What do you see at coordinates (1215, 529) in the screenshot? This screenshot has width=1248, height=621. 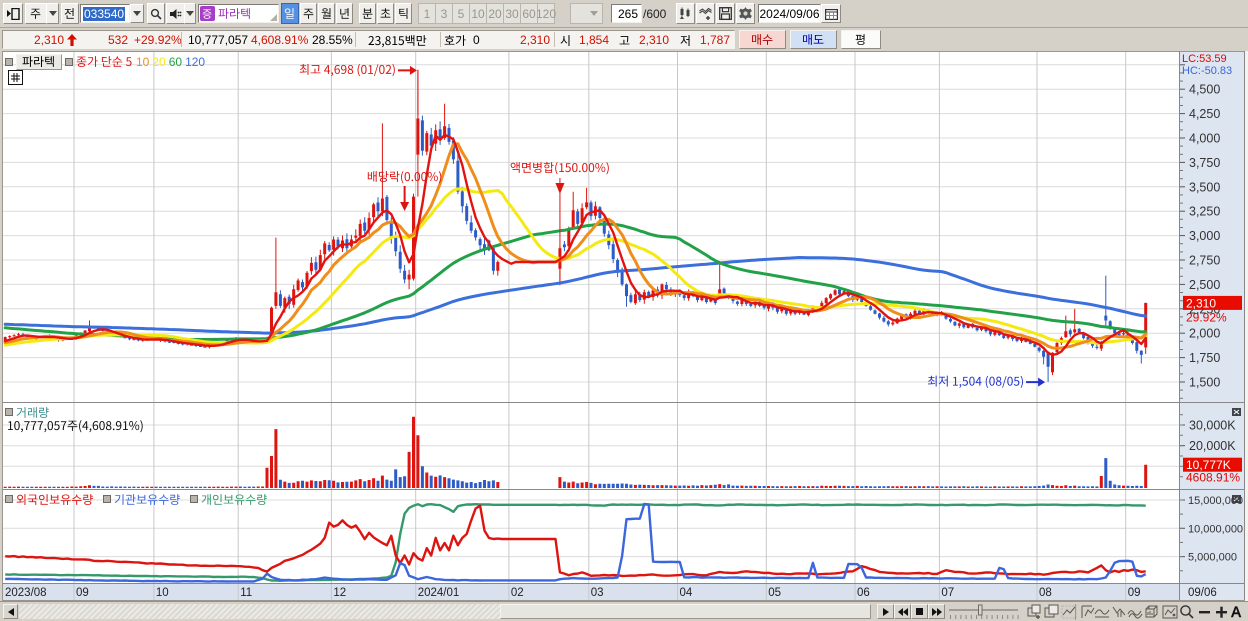 I see `svg-text: 10,000,000` at bounding box center [1215, 529].